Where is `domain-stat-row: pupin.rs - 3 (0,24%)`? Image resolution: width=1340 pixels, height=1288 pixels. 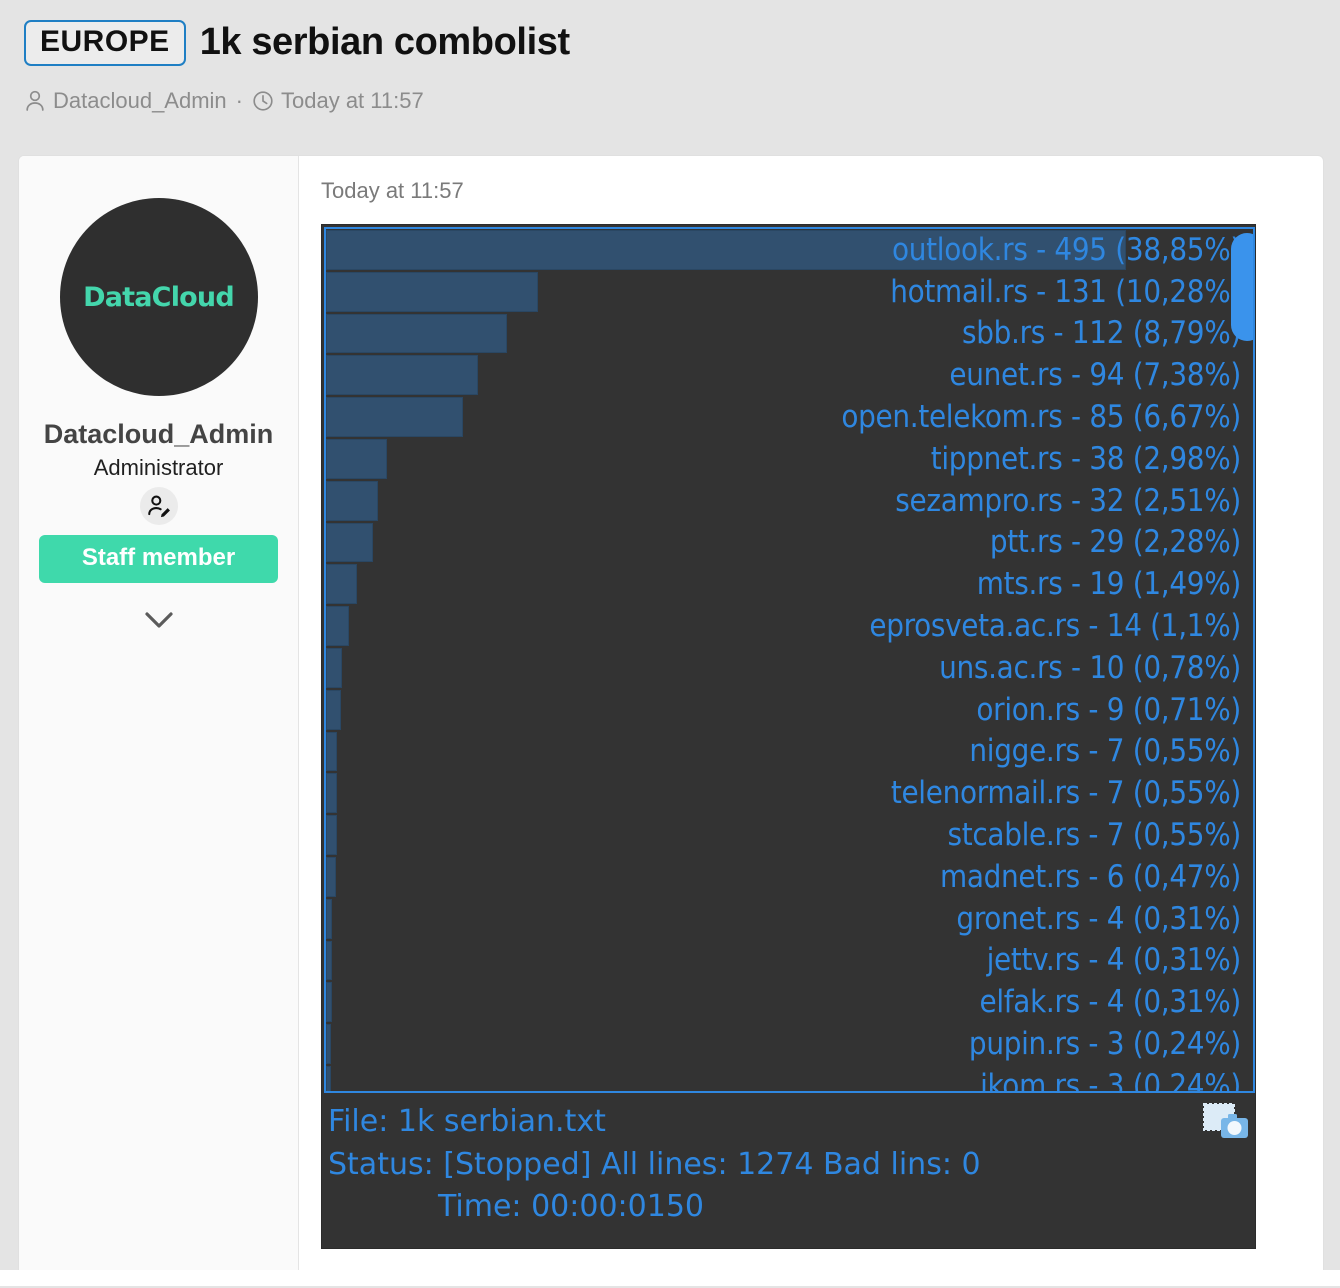
domain-stat-row: pupin.rs - 3 (0,24%) is located at coordinates (789, 1044).